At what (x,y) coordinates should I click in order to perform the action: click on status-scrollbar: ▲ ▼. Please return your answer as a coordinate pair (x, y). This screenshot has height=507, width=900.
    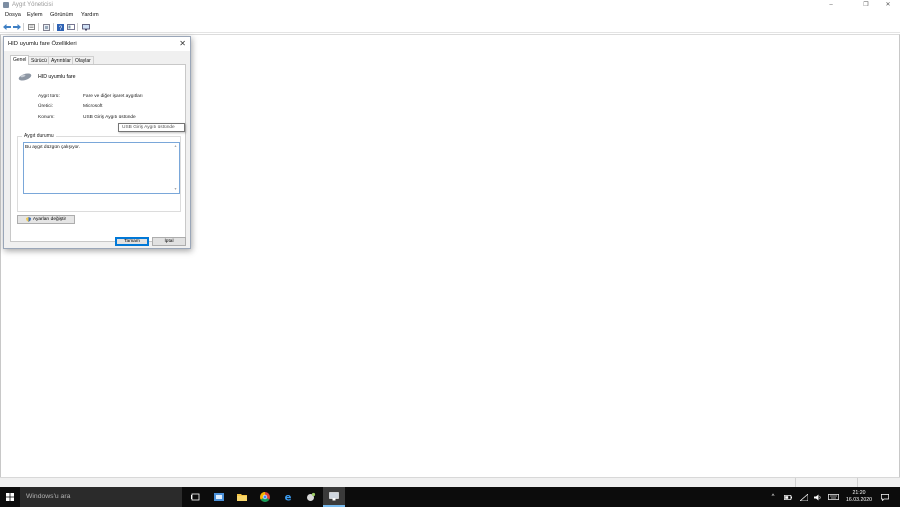
    Looking at the image, I should click on (175, 168).